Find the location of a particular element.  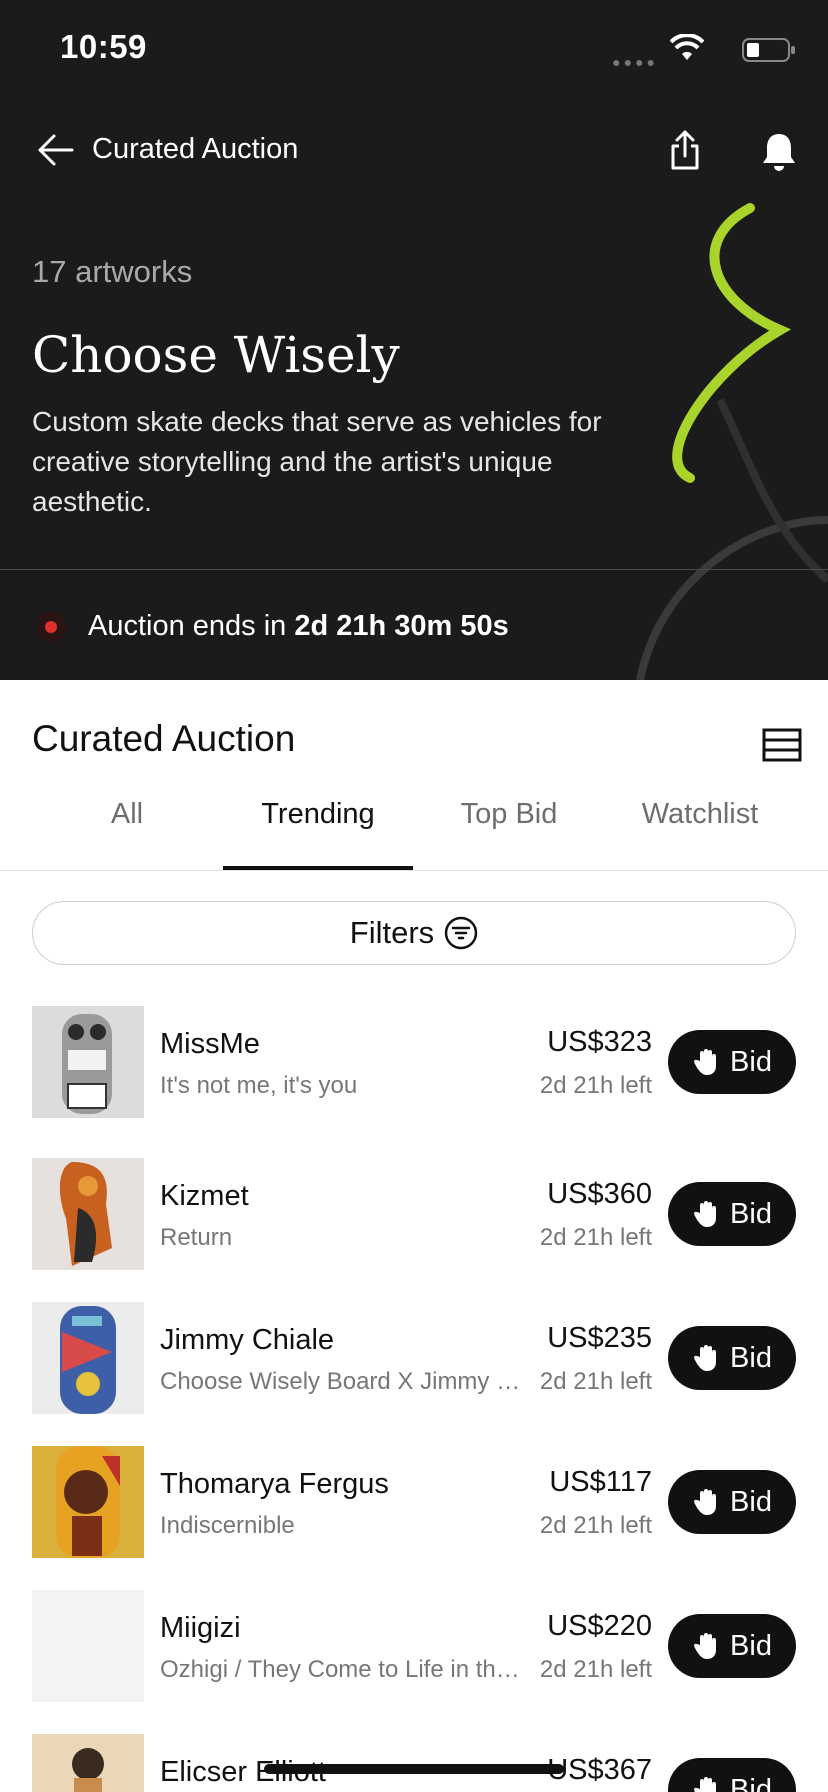

wifi-icon is located at coordinates (687, 47).